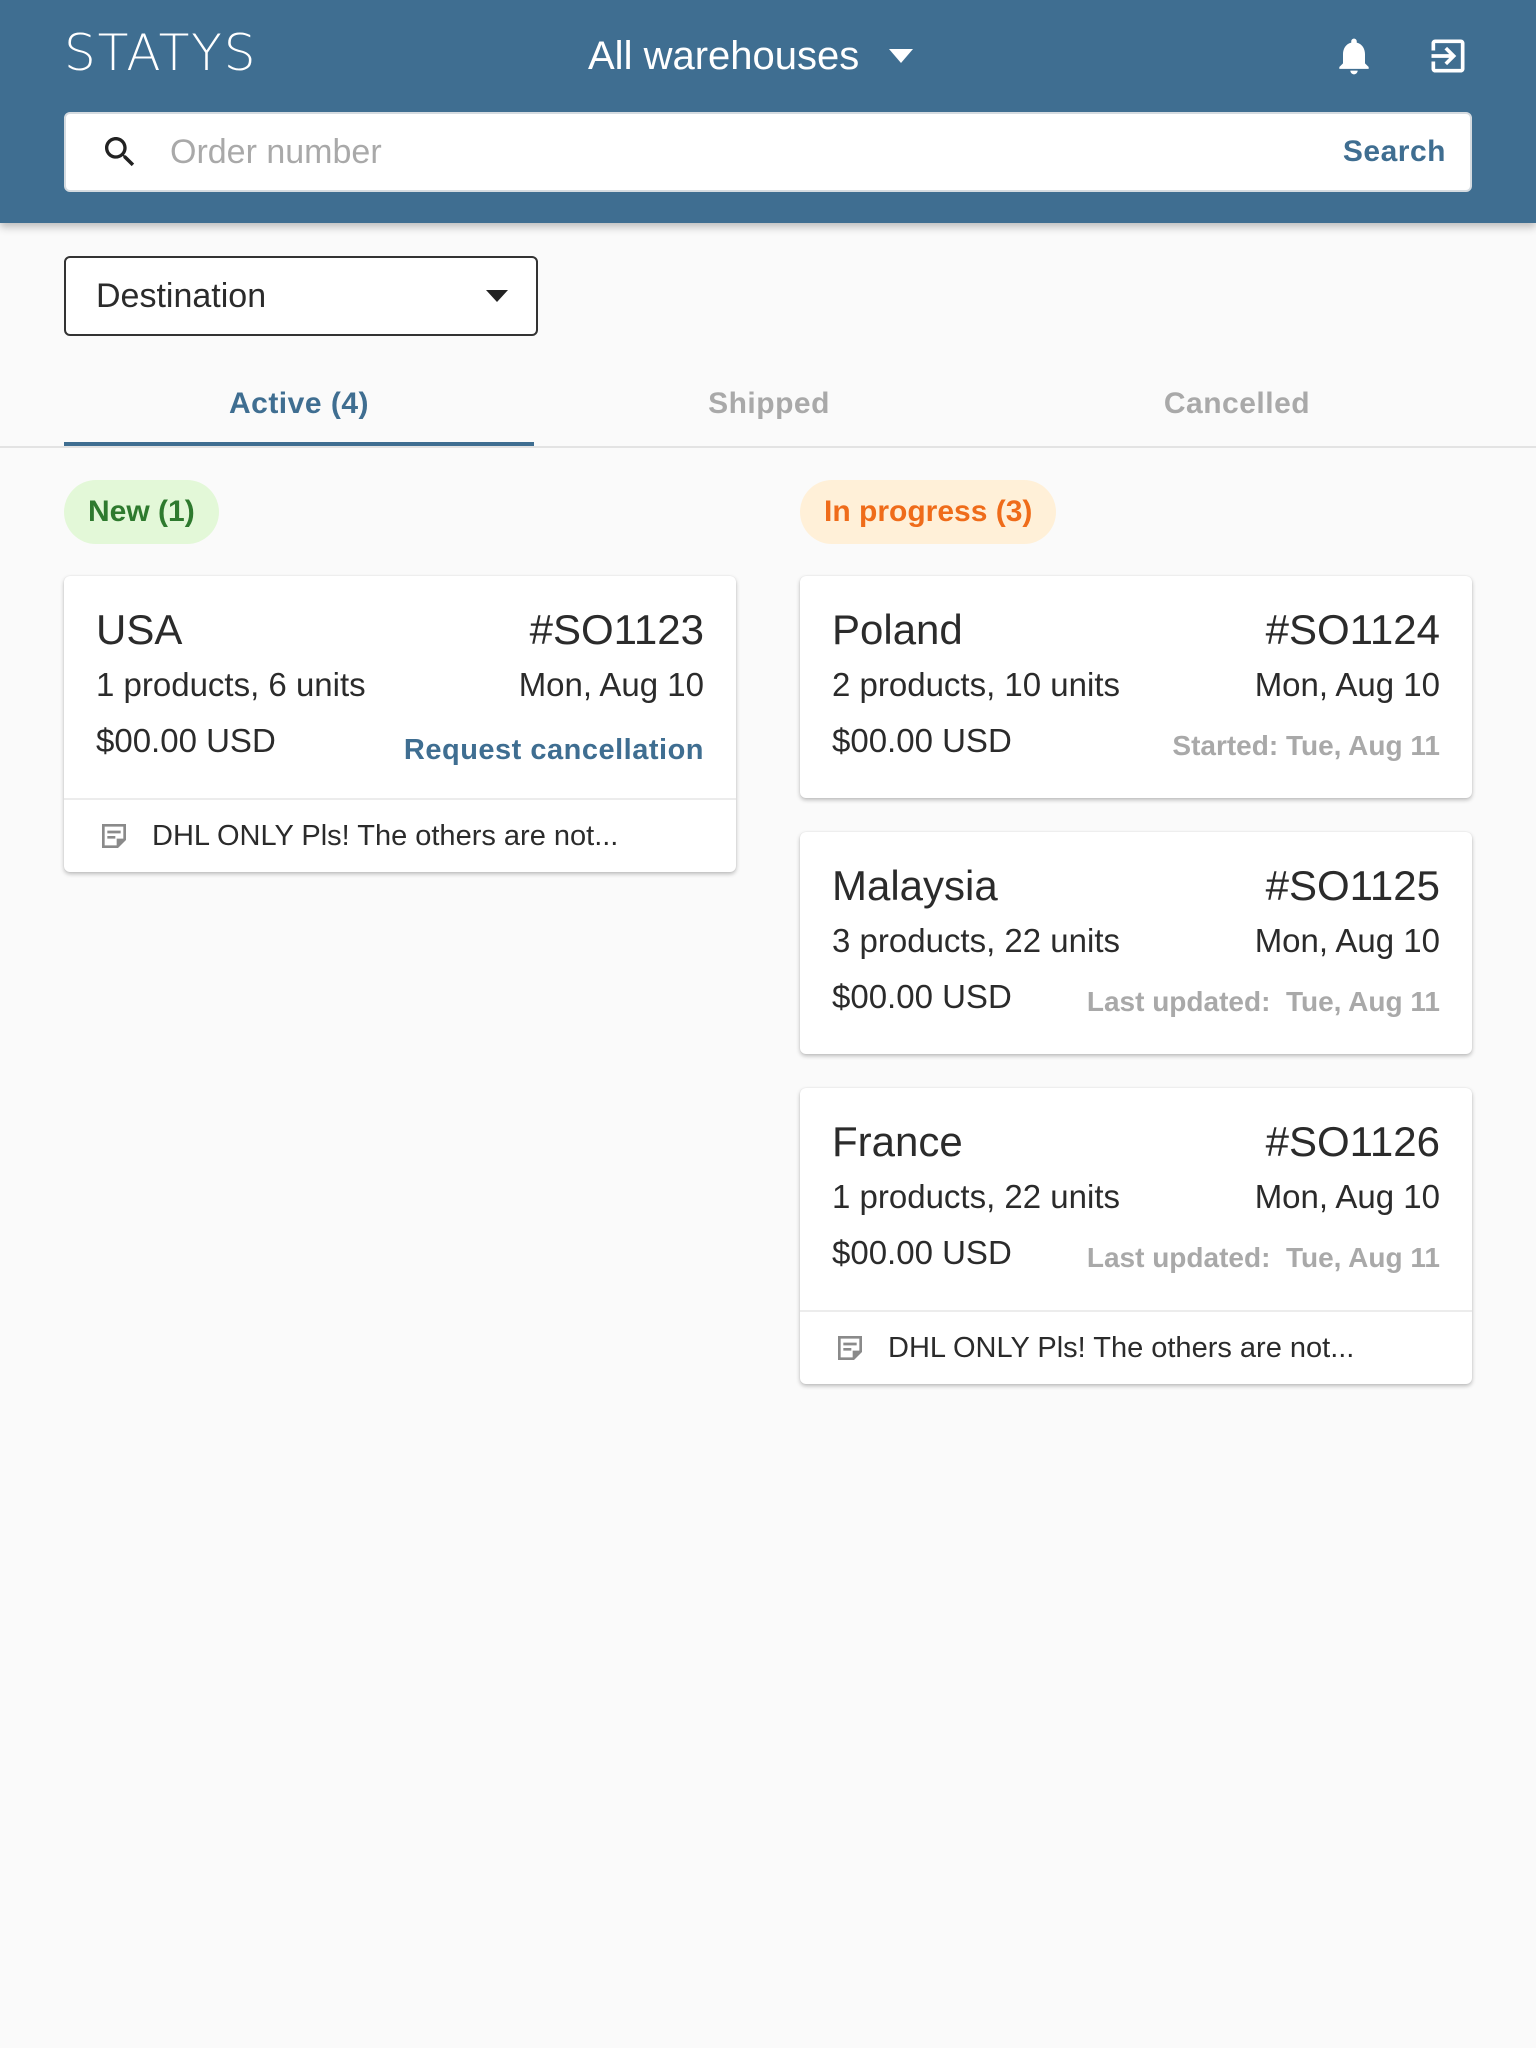 This screenshot has width=1536, height=2048. I want to click on active-tab-indicator, so click(299, 444).